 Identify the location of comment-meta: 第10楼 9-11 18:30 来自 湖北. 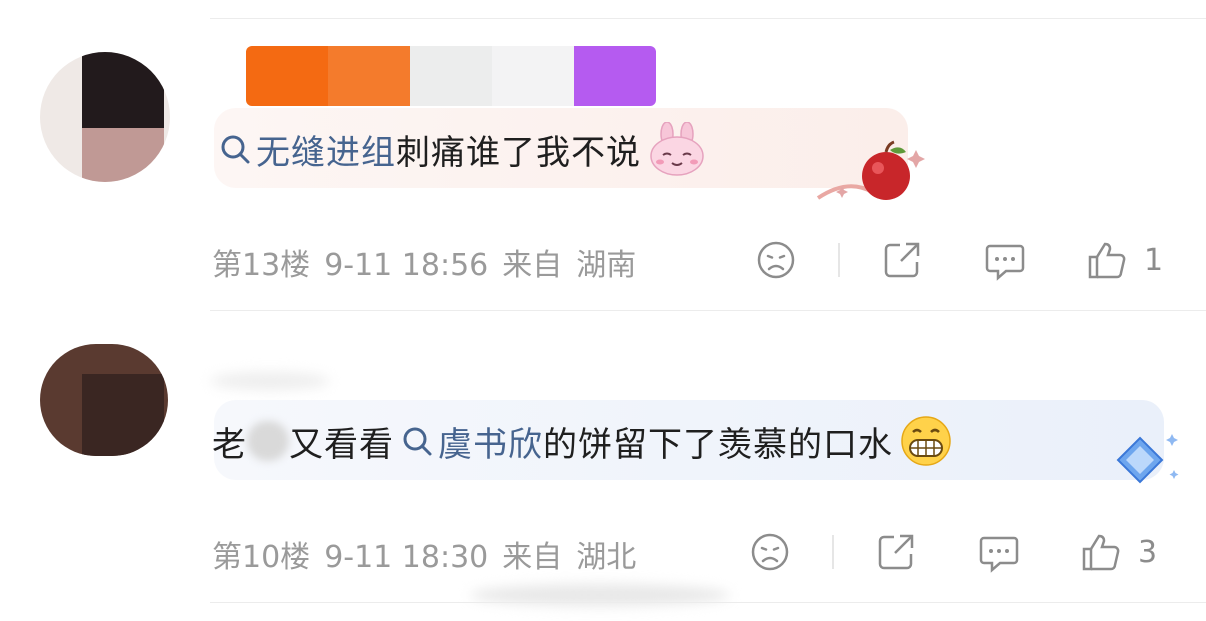
(431, 554).